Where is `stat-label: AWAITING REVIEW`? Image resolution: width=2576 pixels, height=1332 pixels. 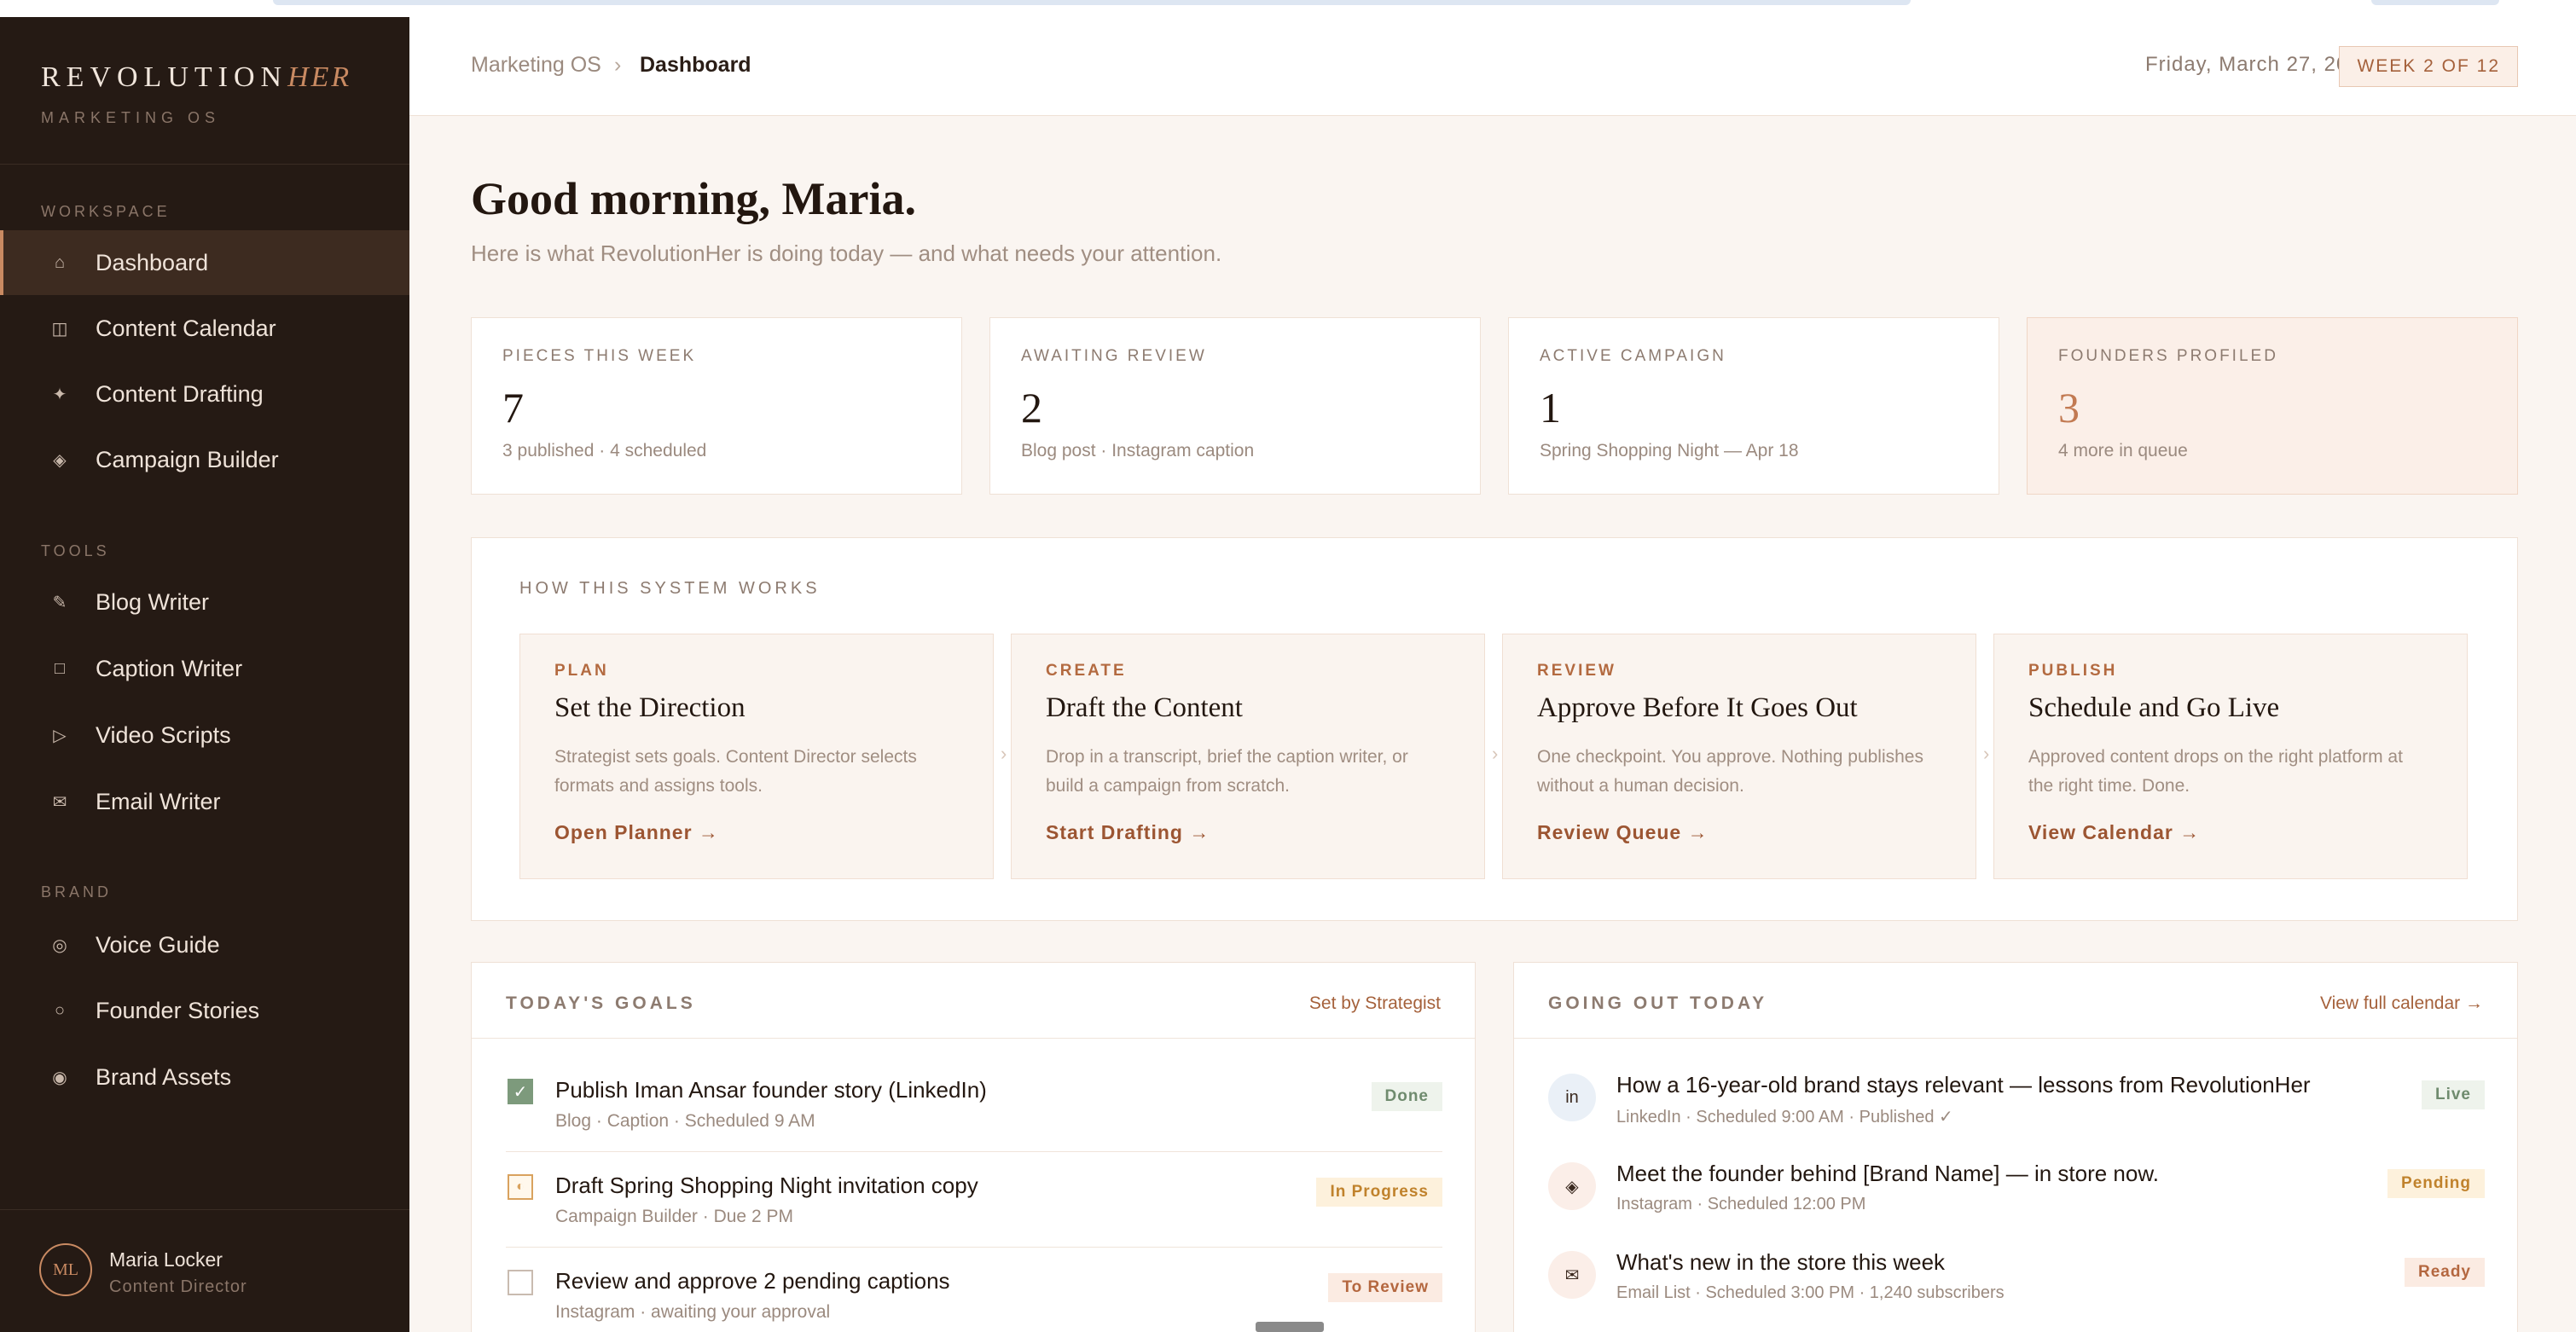
stat-label: AWAITING REVIEW is located at coordinates (1114, 356).